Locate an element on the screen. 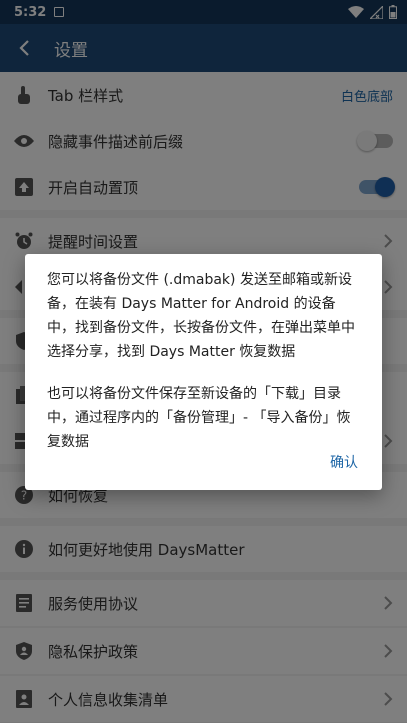 This screenshot has width=407, height=723. confirm-button: 确认 is located at coordinates (344, 462).